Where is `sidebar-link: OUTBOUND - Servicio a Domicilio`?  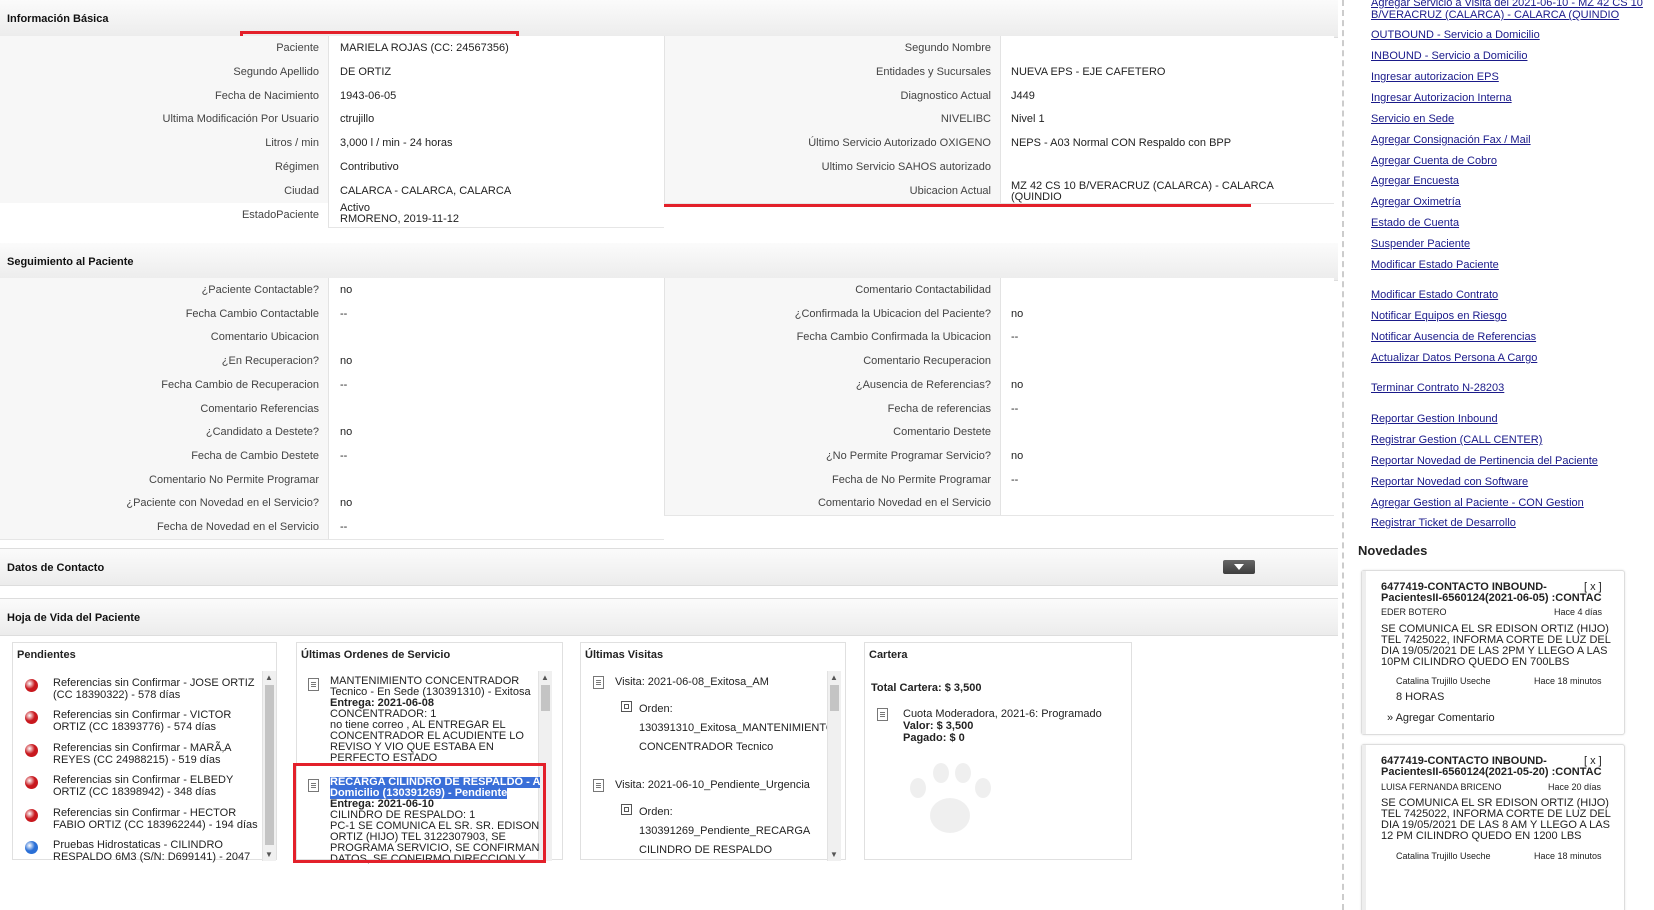 sidebar-link: OUTBOUND - Servicio a Domicilio is located at coordinates (1455, 35).